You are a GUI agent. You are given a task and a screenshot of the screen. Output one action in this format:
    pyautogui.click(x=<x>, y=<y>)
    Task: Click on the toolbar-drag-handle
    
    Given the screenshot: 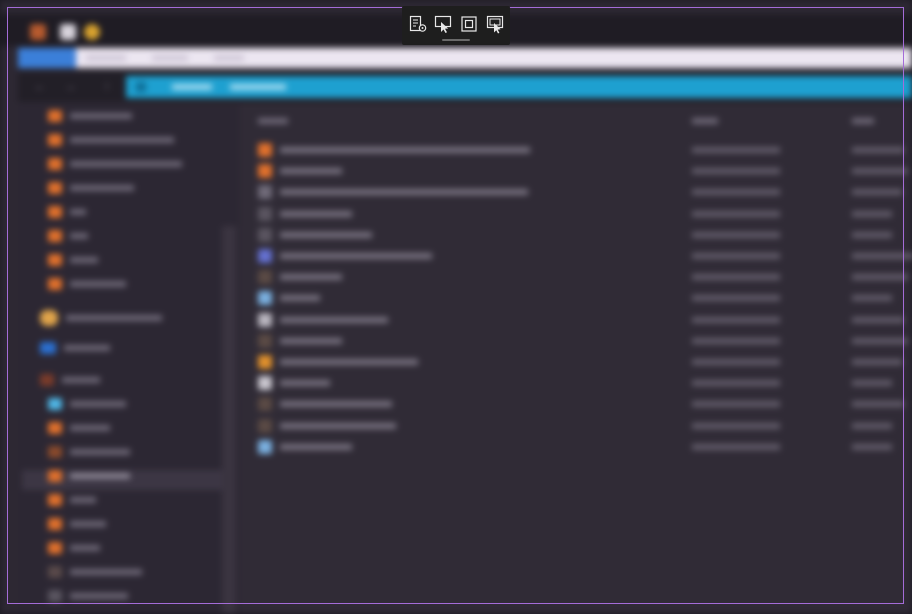 What is the action you would take?
    pyautogui.click(x=456, y=40)
    